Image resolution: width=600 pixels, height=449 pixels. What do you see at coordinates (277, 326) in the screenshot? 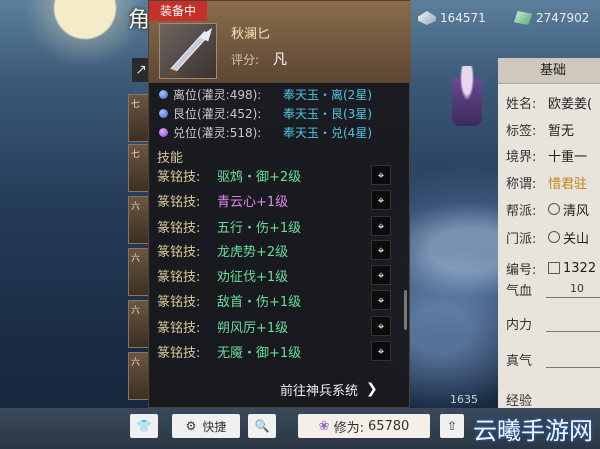
I see `skill-row: 篆铭技: 朔风厉+1级 ⌖` at bounding box center [277, 326].